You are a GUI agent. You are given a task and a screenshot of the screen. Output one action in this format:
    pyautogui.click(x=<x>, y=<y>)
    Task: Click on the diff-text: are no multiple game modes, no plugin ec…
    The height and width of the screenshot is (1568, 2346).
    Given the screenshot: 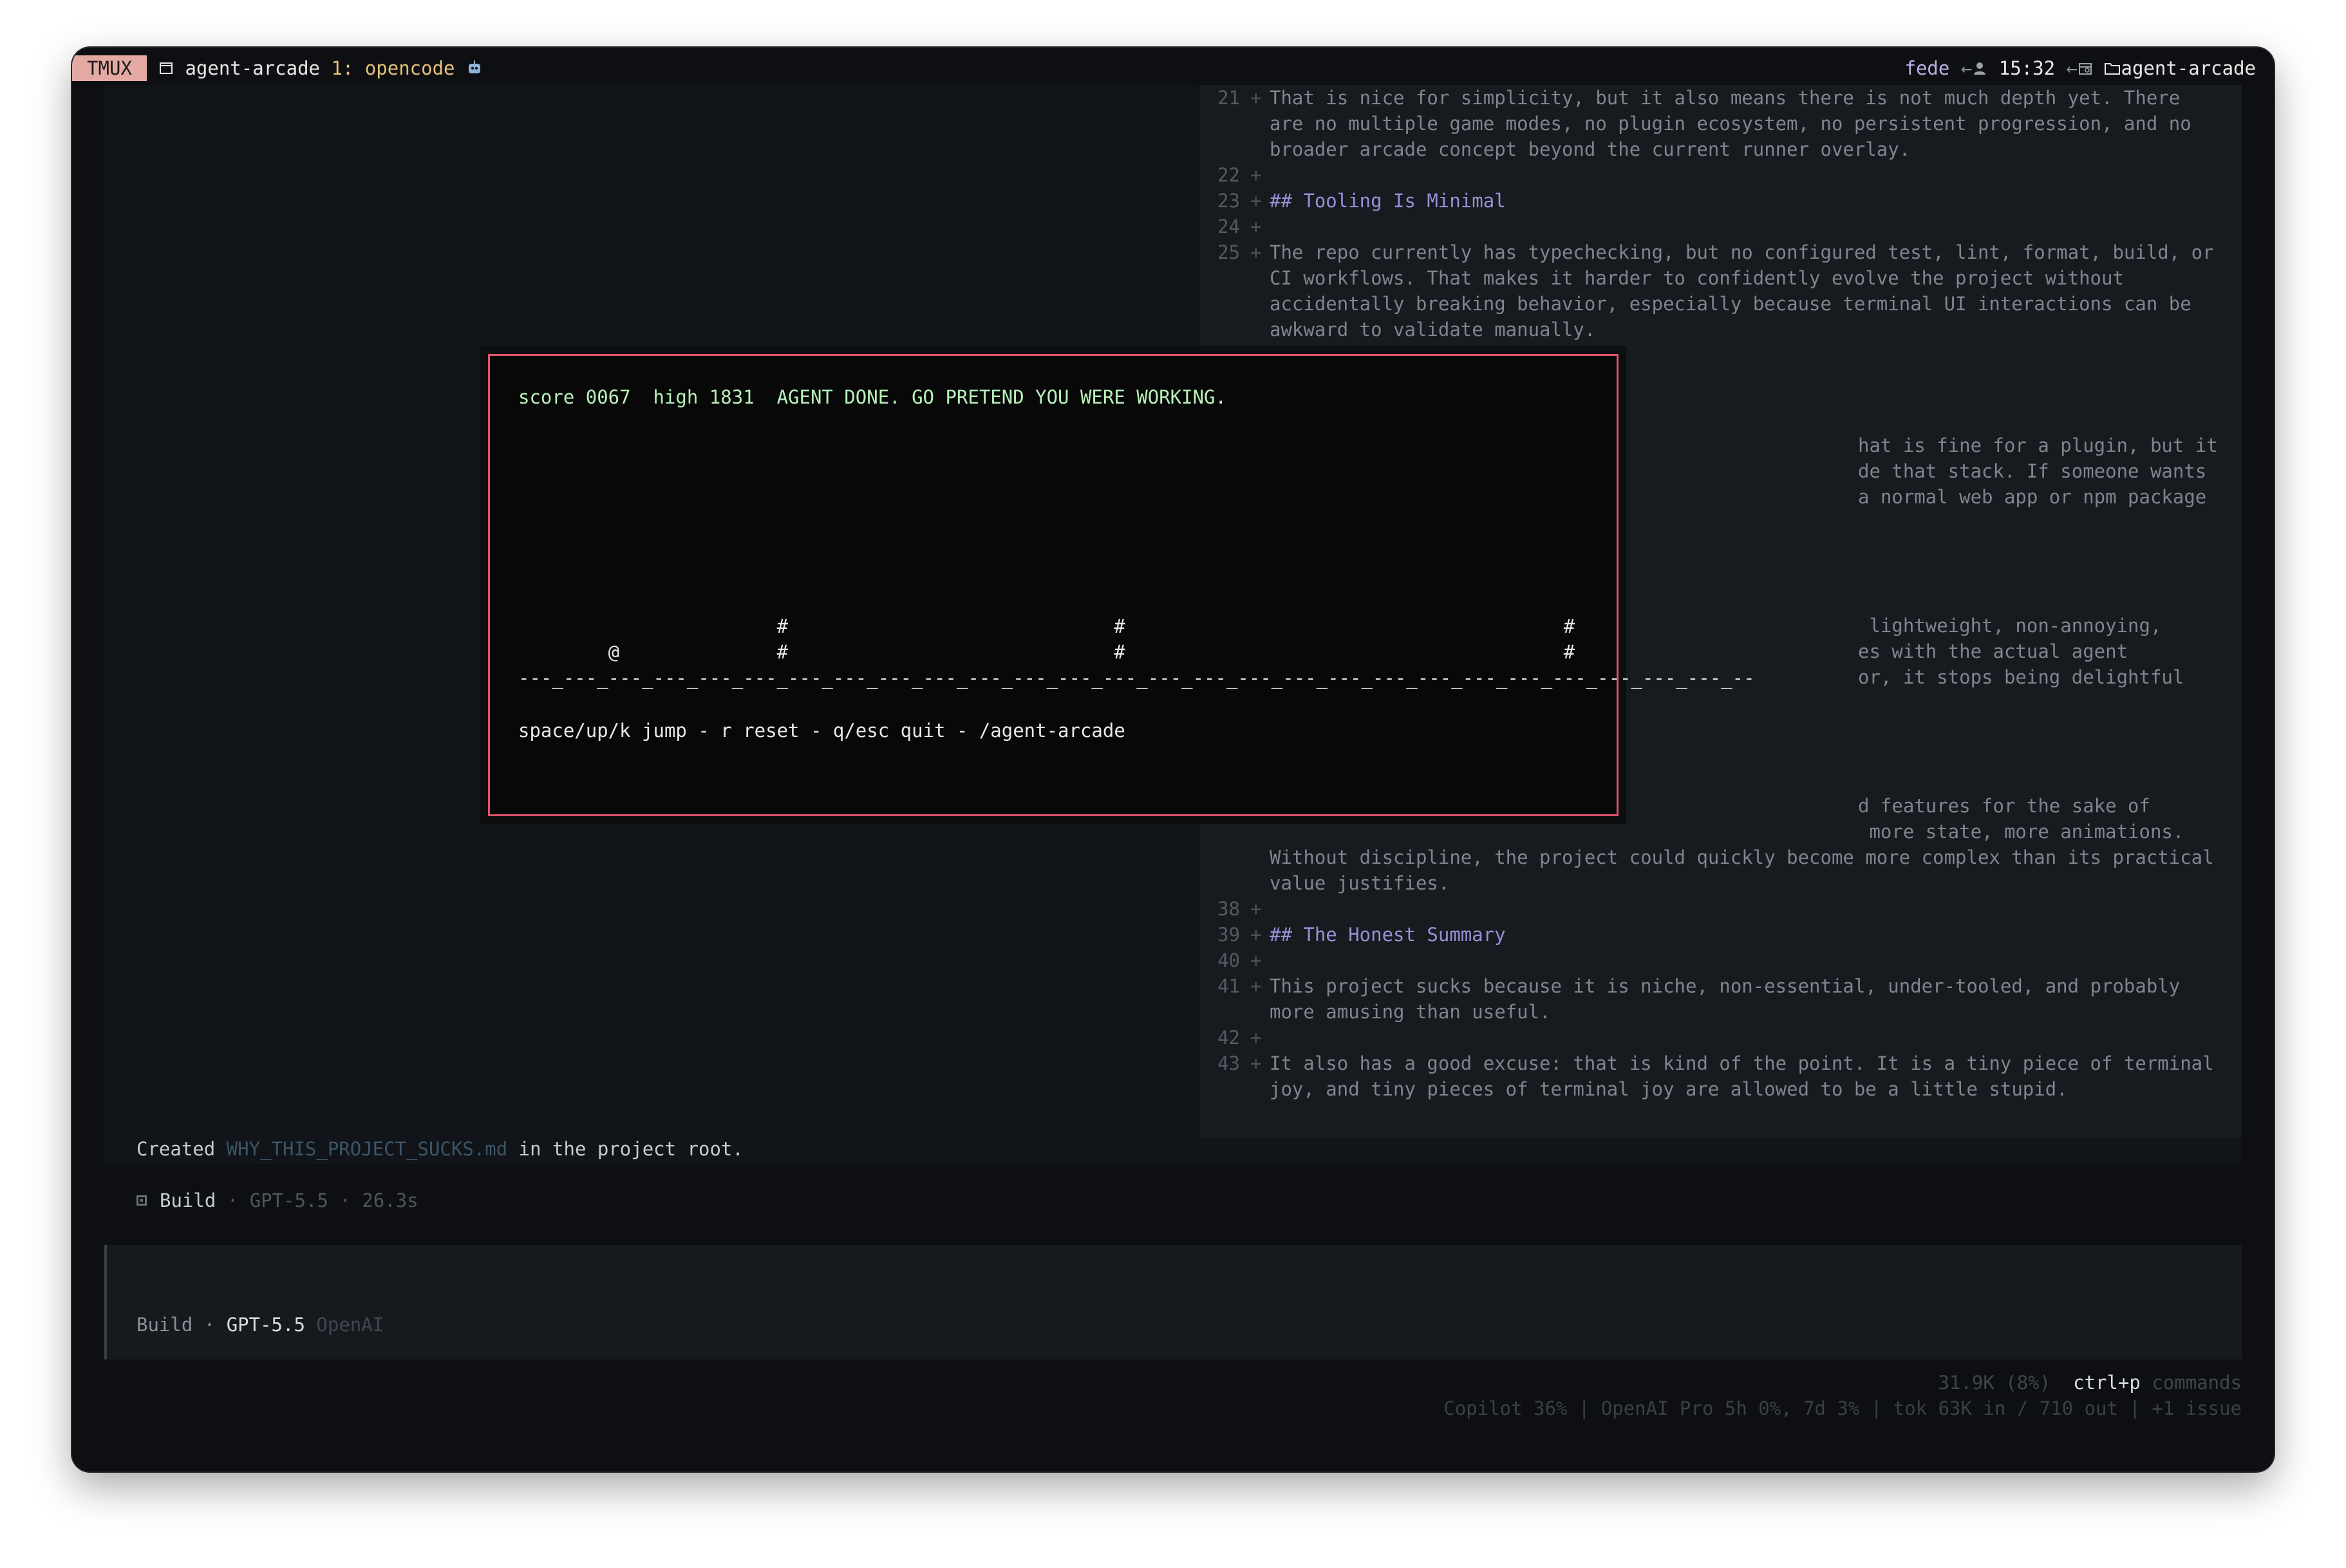 What is the action you would take?
    pyautogui.click(x=1730, y=124)
    